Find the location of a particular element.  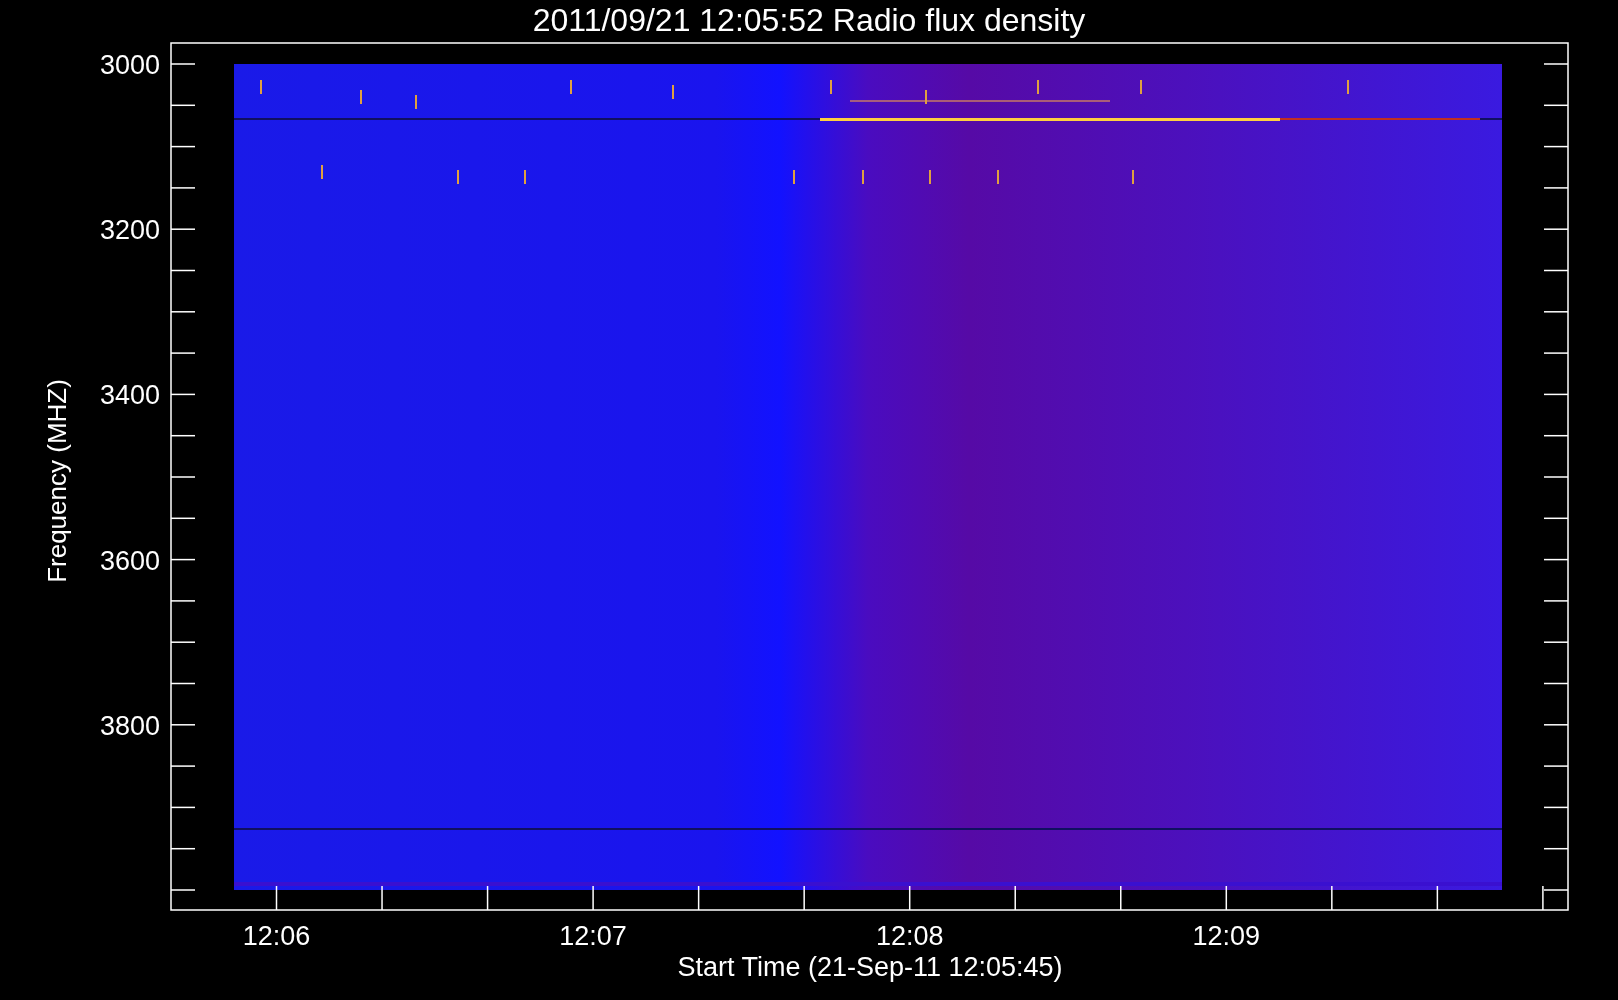

y-axis-label: Frequency (MHZ) is located at coordinates (57, 481).